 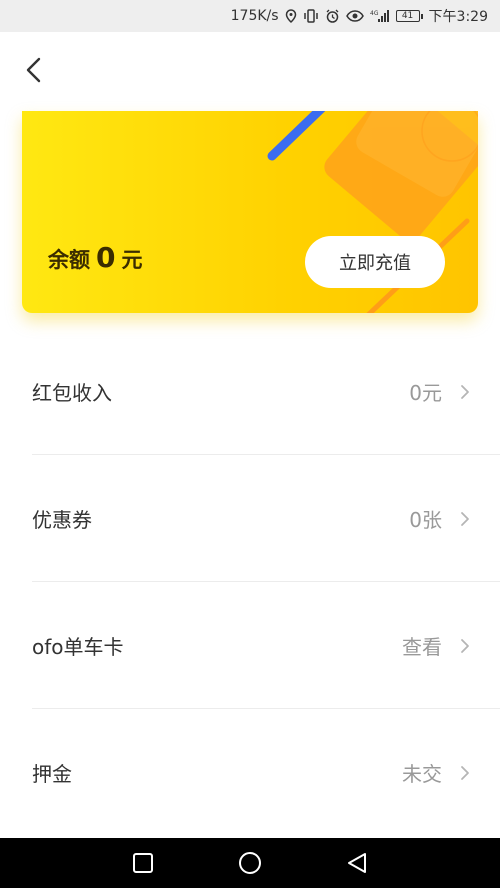 I want to click on list-item-value: 查看, so click(x=422, y=647).